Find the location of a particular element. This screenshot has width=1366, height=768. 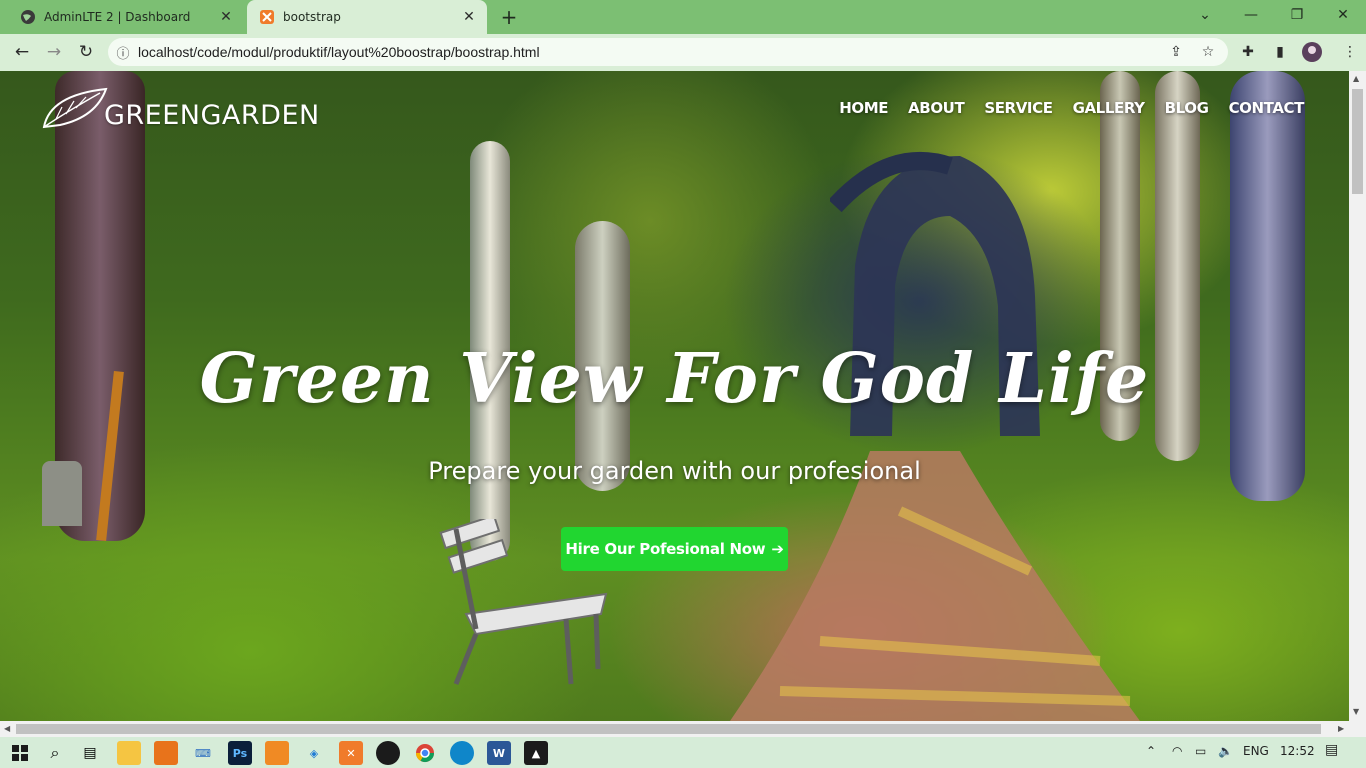

scroll-left-icon: ◀ is located at coordinates (7, 728).